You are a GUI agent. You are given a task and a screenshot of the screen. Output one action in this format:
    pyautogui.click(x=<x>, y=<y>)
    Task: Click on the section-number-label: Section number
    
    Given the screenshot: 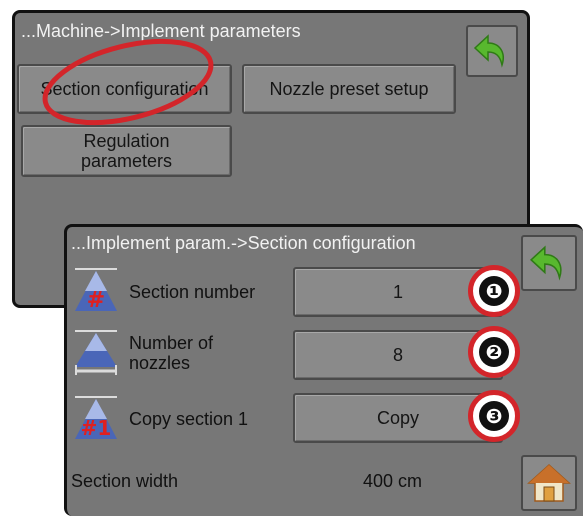 What is the action you would take?
    pyautogui.click(x=192, y=292)
    